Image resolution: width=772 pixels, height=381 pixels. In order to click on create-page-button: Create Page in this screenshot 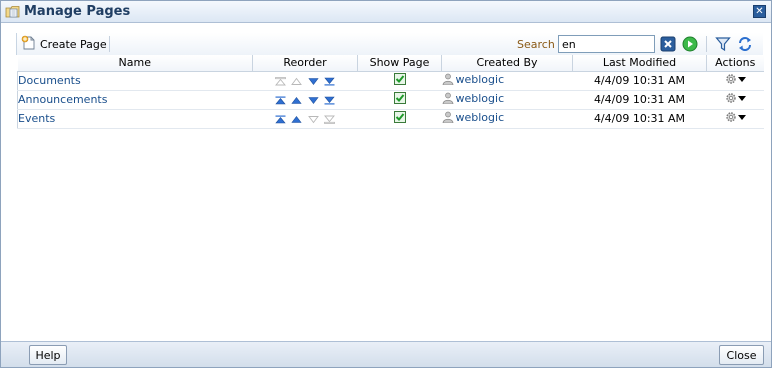, I will do `click(64, 44)`.